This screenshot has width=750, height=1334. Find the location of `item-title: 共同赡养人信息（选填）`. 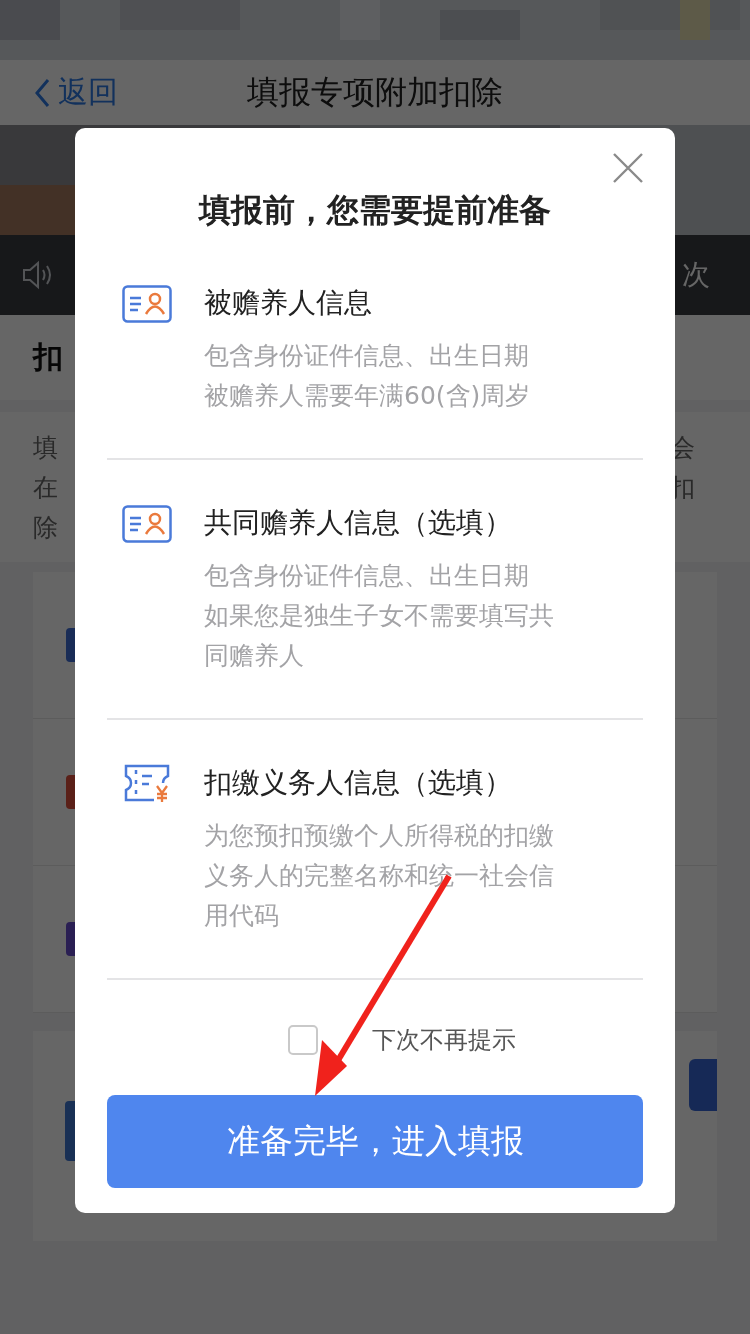

item-title: 共同赡养人信息（选填） is located at coordinates (358, 523).